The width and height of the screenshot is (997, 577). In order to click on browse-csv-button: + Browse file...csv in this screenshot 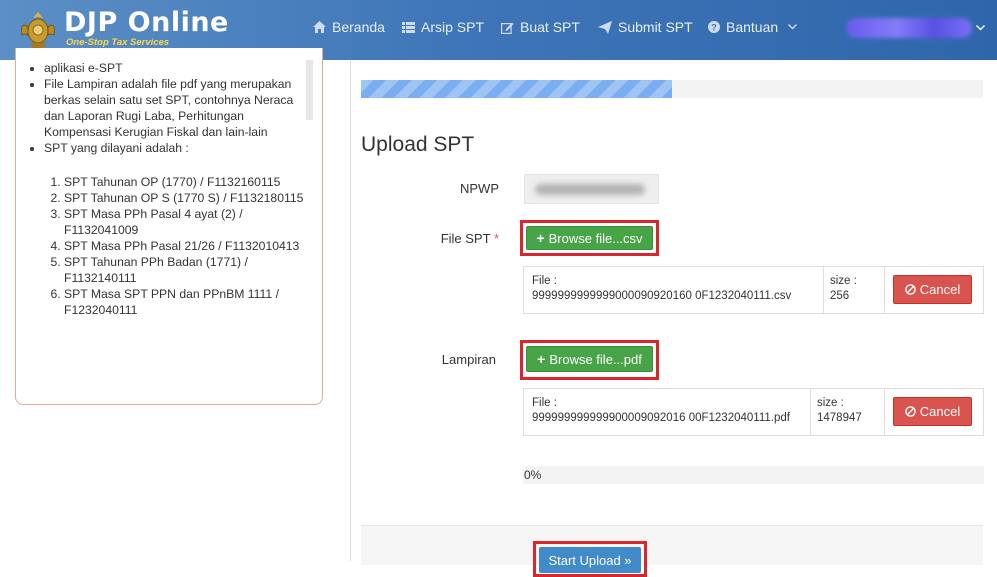, I will do `click(589, 238)`.